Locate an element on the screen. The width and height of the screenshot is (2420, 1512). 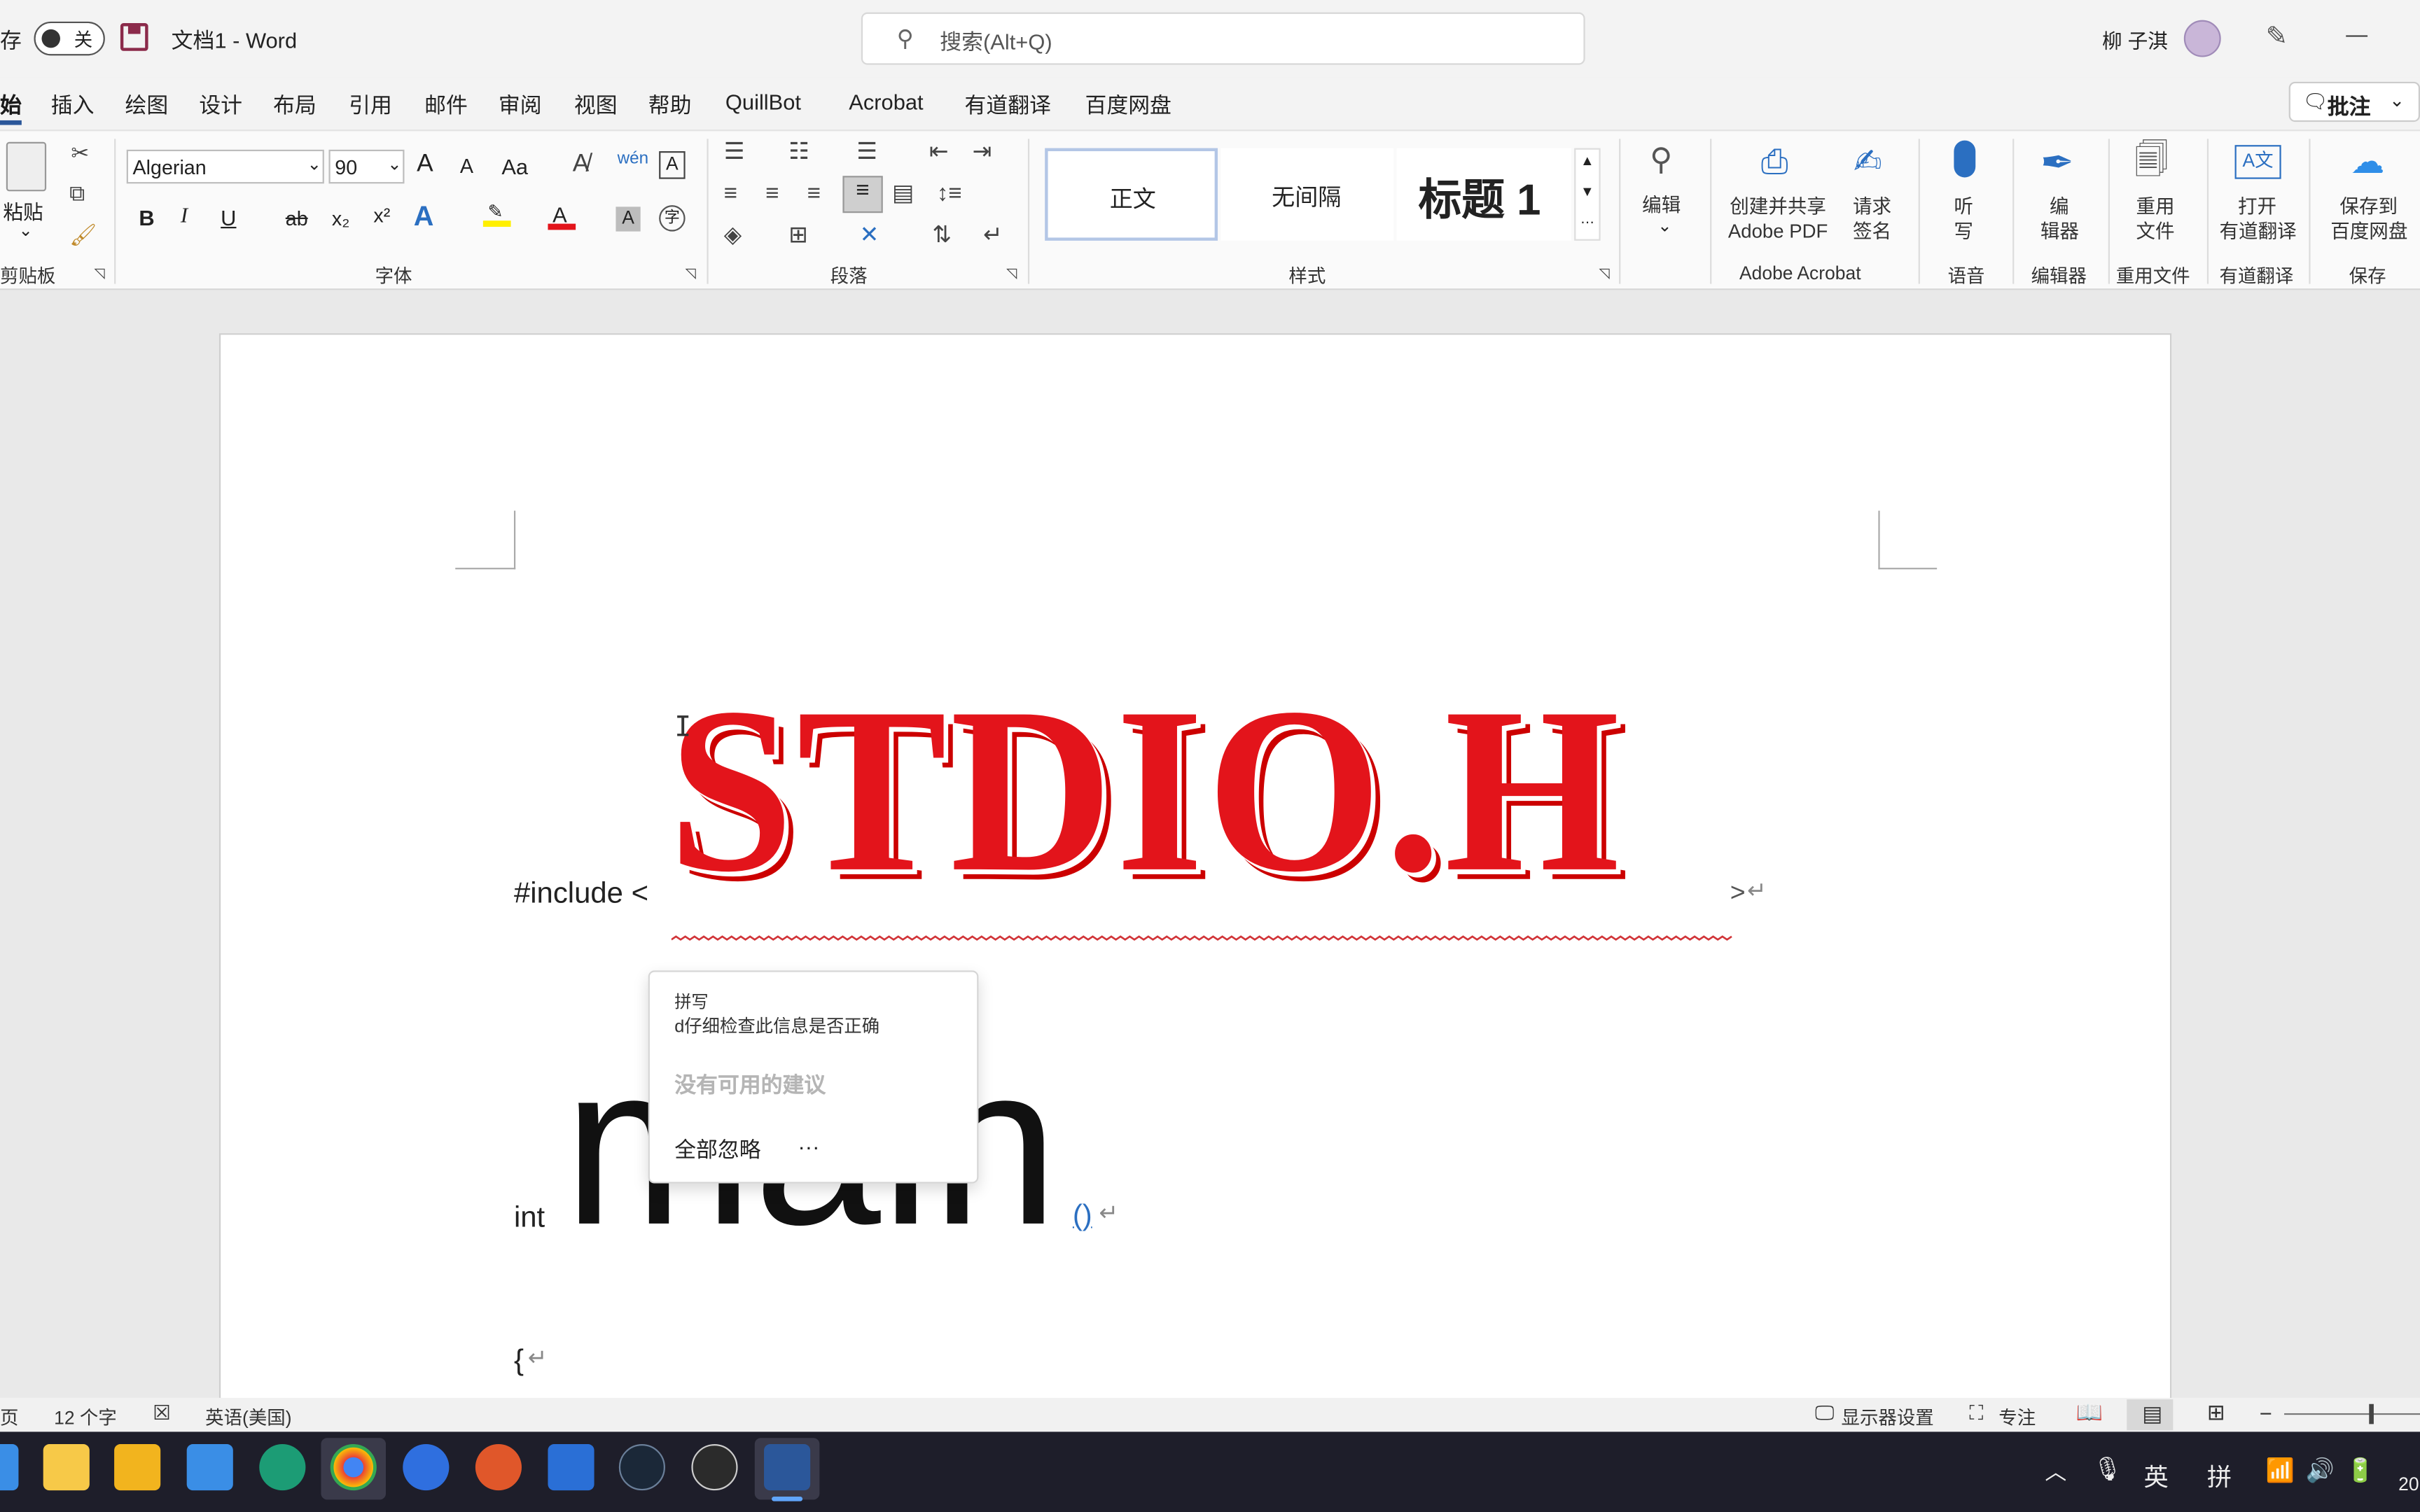
font-launcher-icon: ◹ is located at coordinates (691, 273).